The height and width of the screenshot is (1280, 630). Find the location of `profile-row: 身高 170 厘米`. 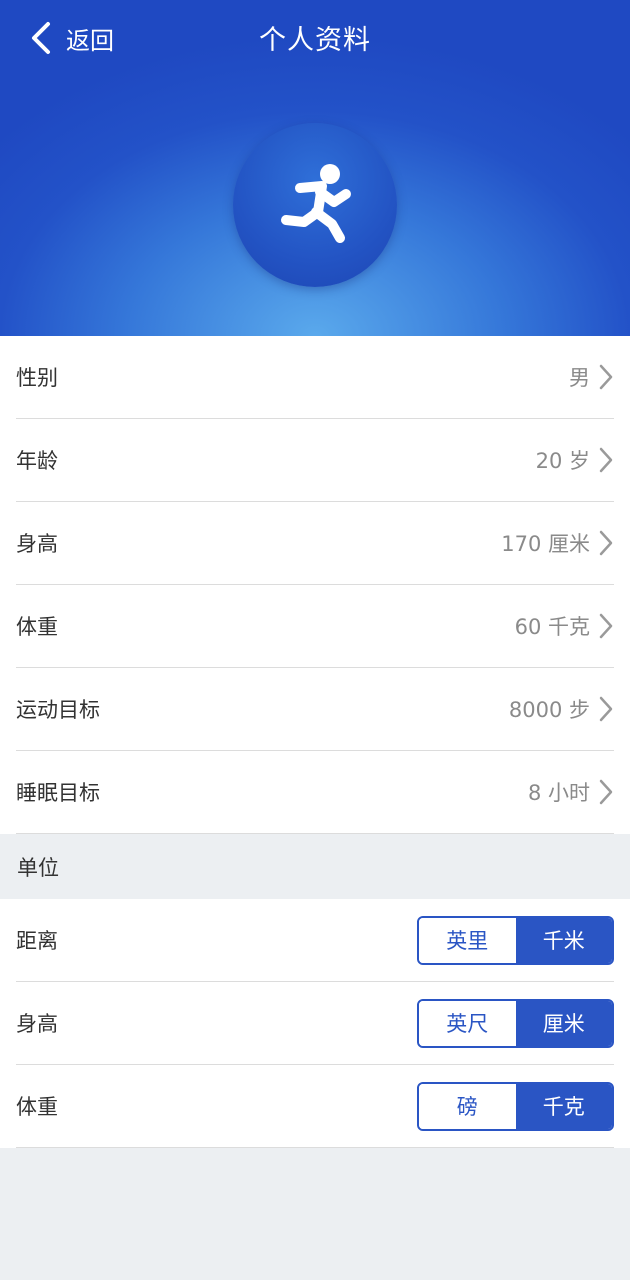

profile-row: 身高 170 厘米 is located at coordinates (315, 543).